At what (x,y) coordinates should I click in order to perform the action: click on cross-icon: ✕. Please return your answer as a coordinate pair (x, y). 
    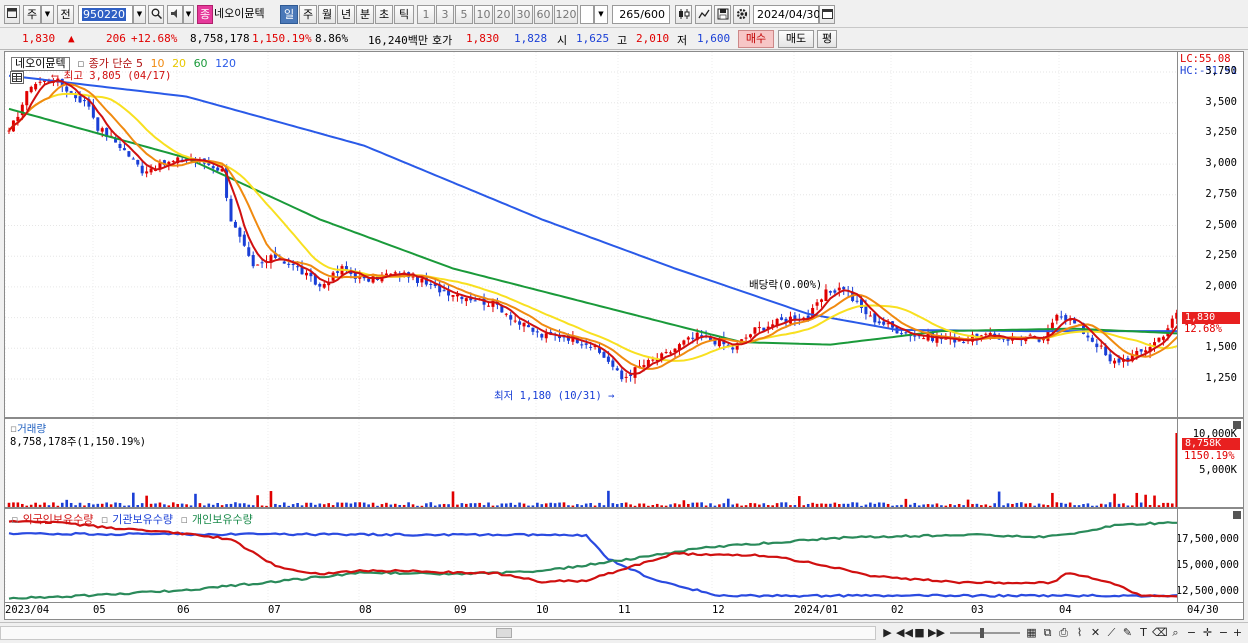
    Looking at the image, I should click on (1095, 633).